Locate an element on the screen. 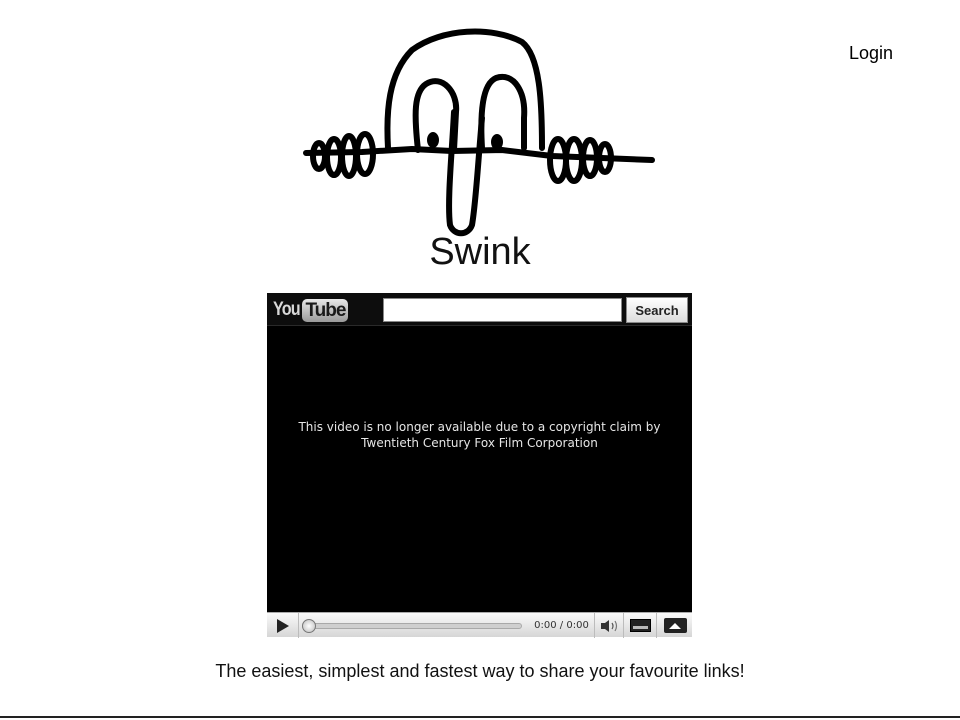 The width and height of the screenshot is (960, 720). login-link: Login is located at coordinates (871, 53).